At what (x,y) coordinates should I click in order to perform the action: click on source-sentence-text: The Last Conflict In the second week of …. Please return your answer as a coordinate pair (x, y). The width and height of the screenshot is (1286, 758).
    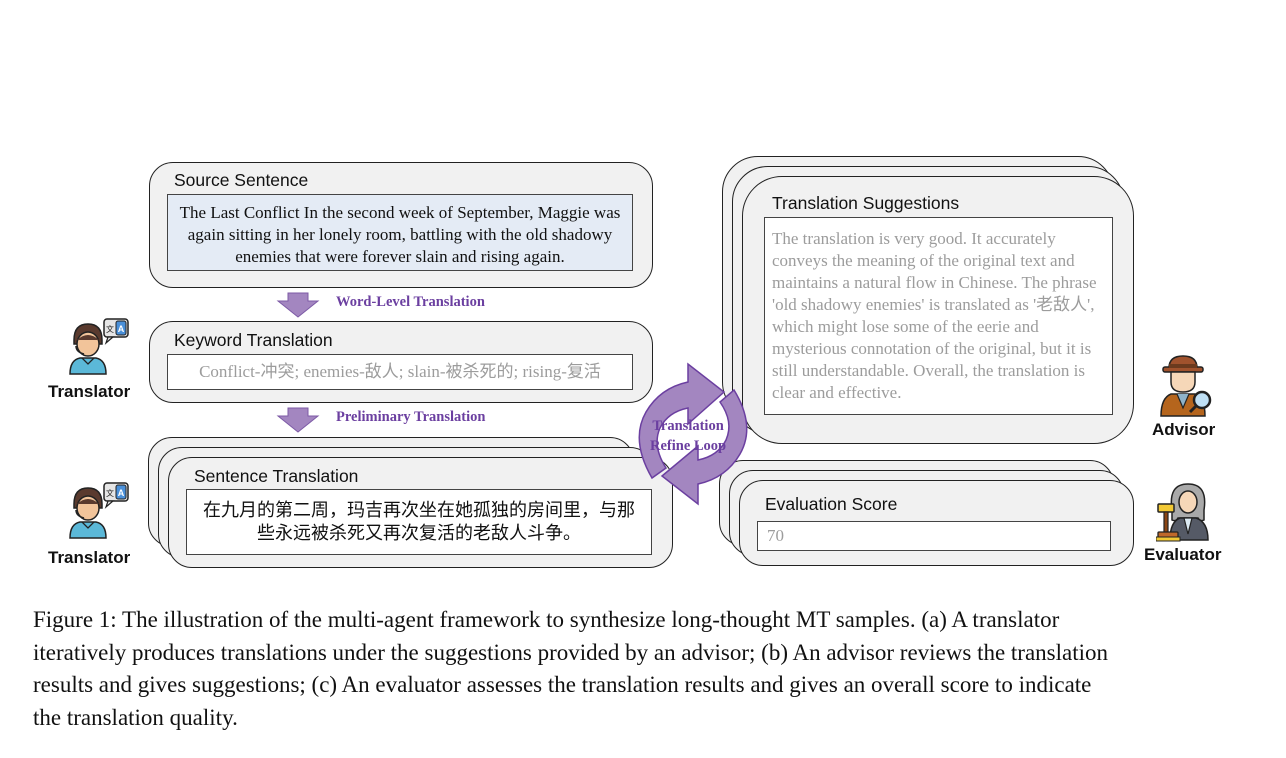
    Looking at the image, I should click on (400, 232).